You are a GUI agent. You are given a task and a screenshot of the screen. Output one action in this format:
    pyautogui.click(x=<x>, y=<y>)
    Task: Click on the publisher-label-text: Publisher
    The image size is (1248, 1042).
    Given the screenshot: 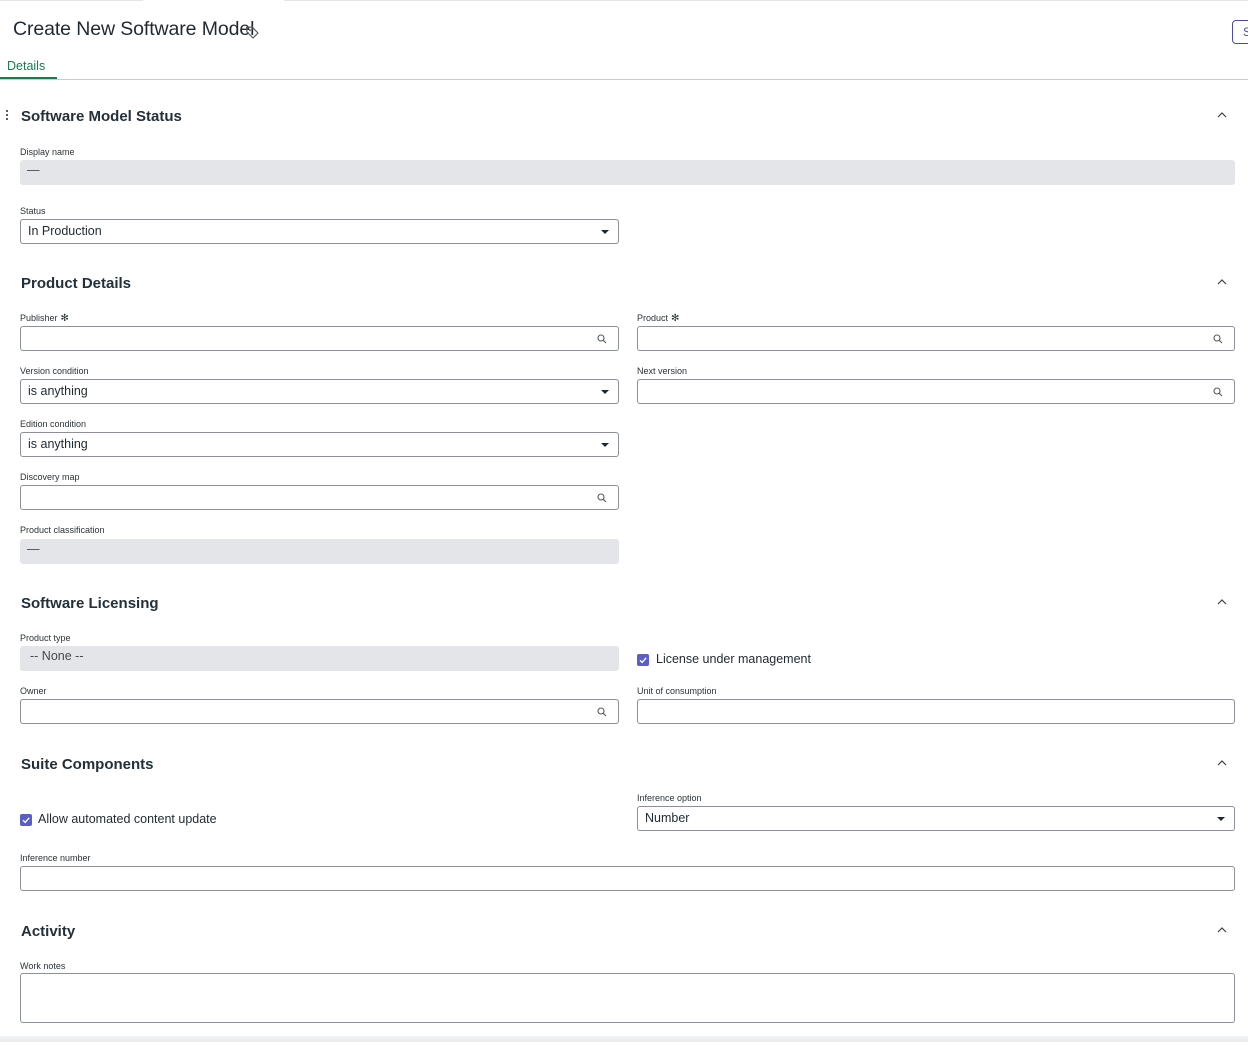 What is the action you would take?
    pyautogui.click(x=39, y=318)
    